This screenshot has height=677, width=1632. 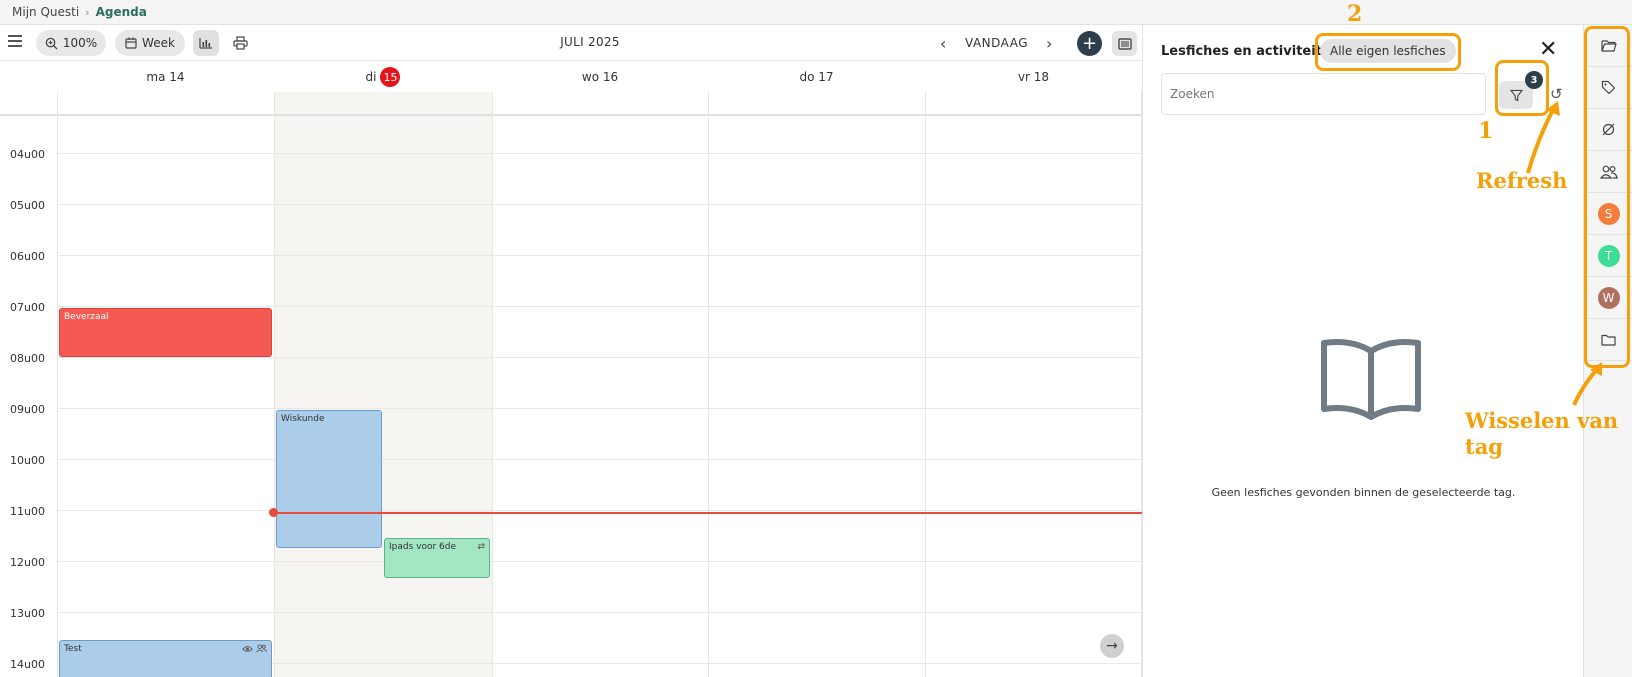 What do you see at coordinates (303, 419) in the screenshot?
I see `event-title: Wiskunde` at bounding box center [303, 419].